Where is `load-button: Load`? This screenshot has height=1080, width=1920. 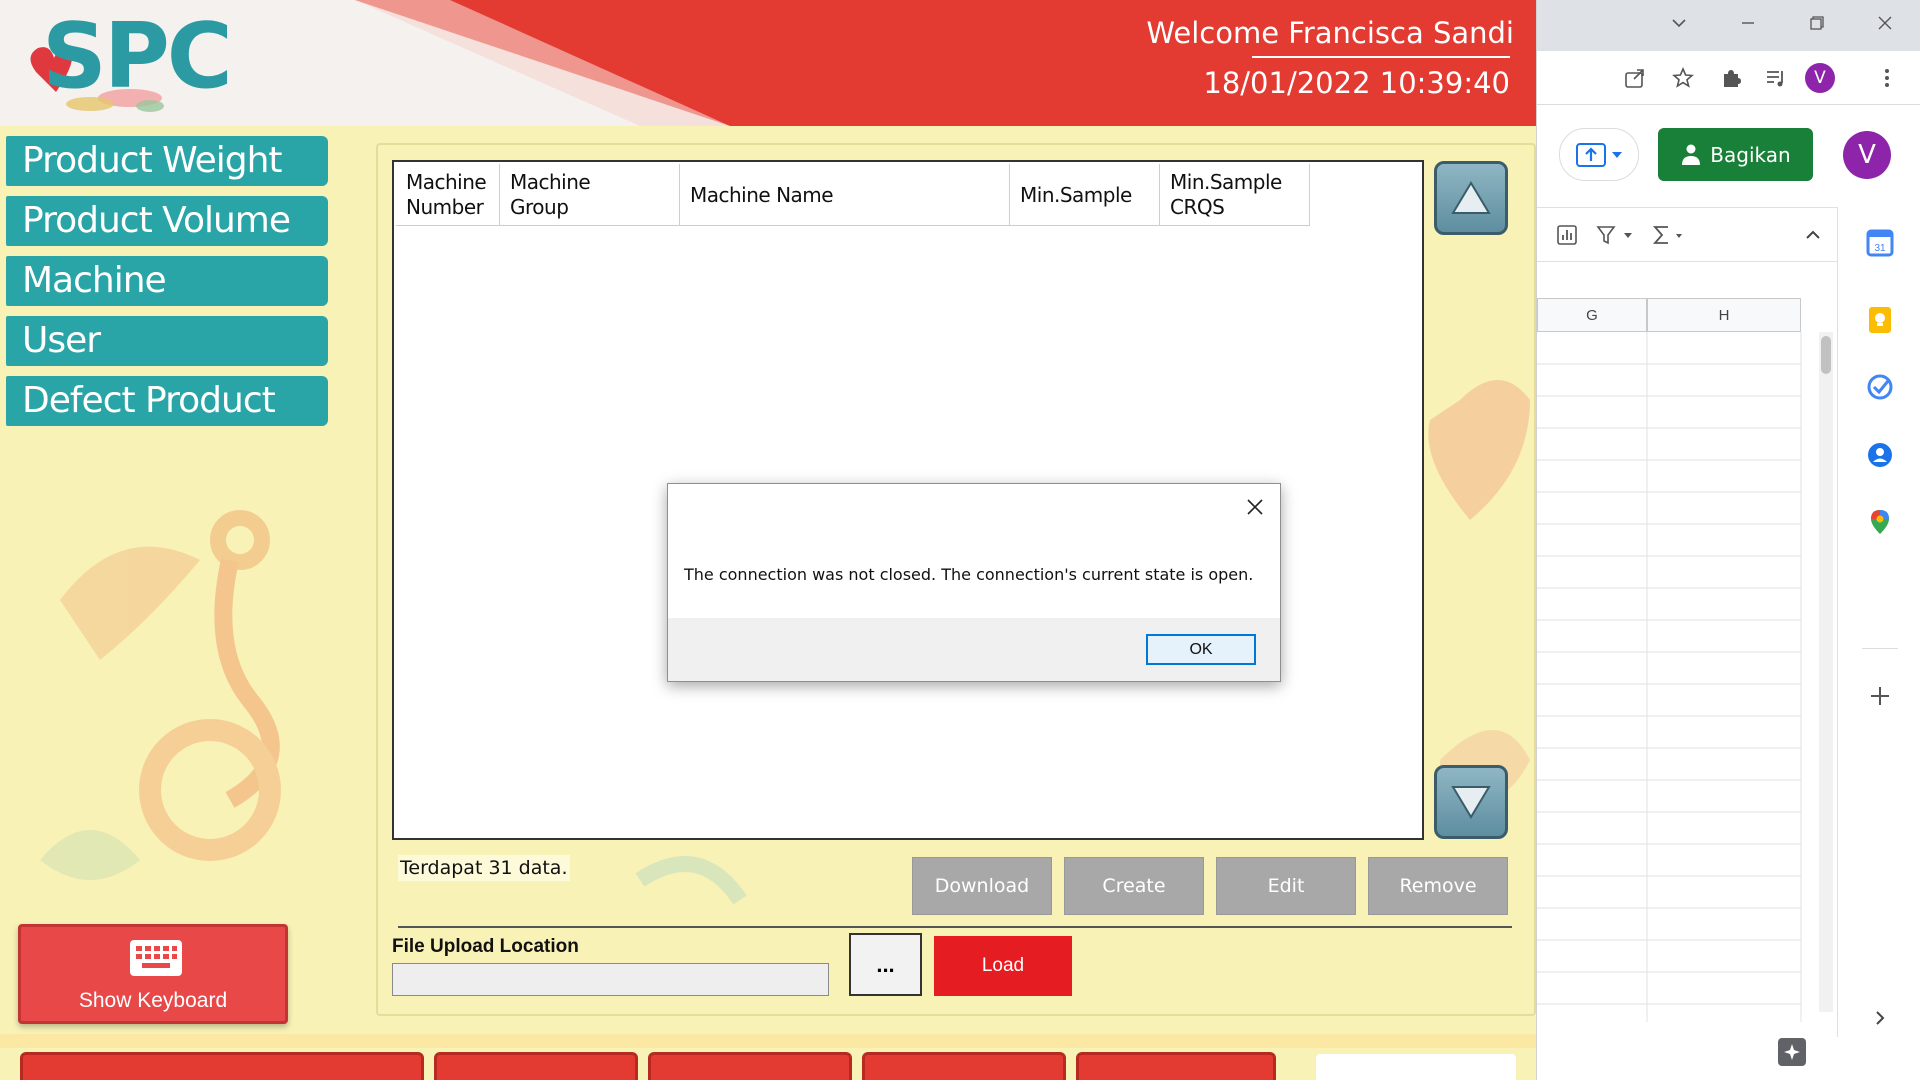 load-button: Load is located at coordinates (1003, 966).